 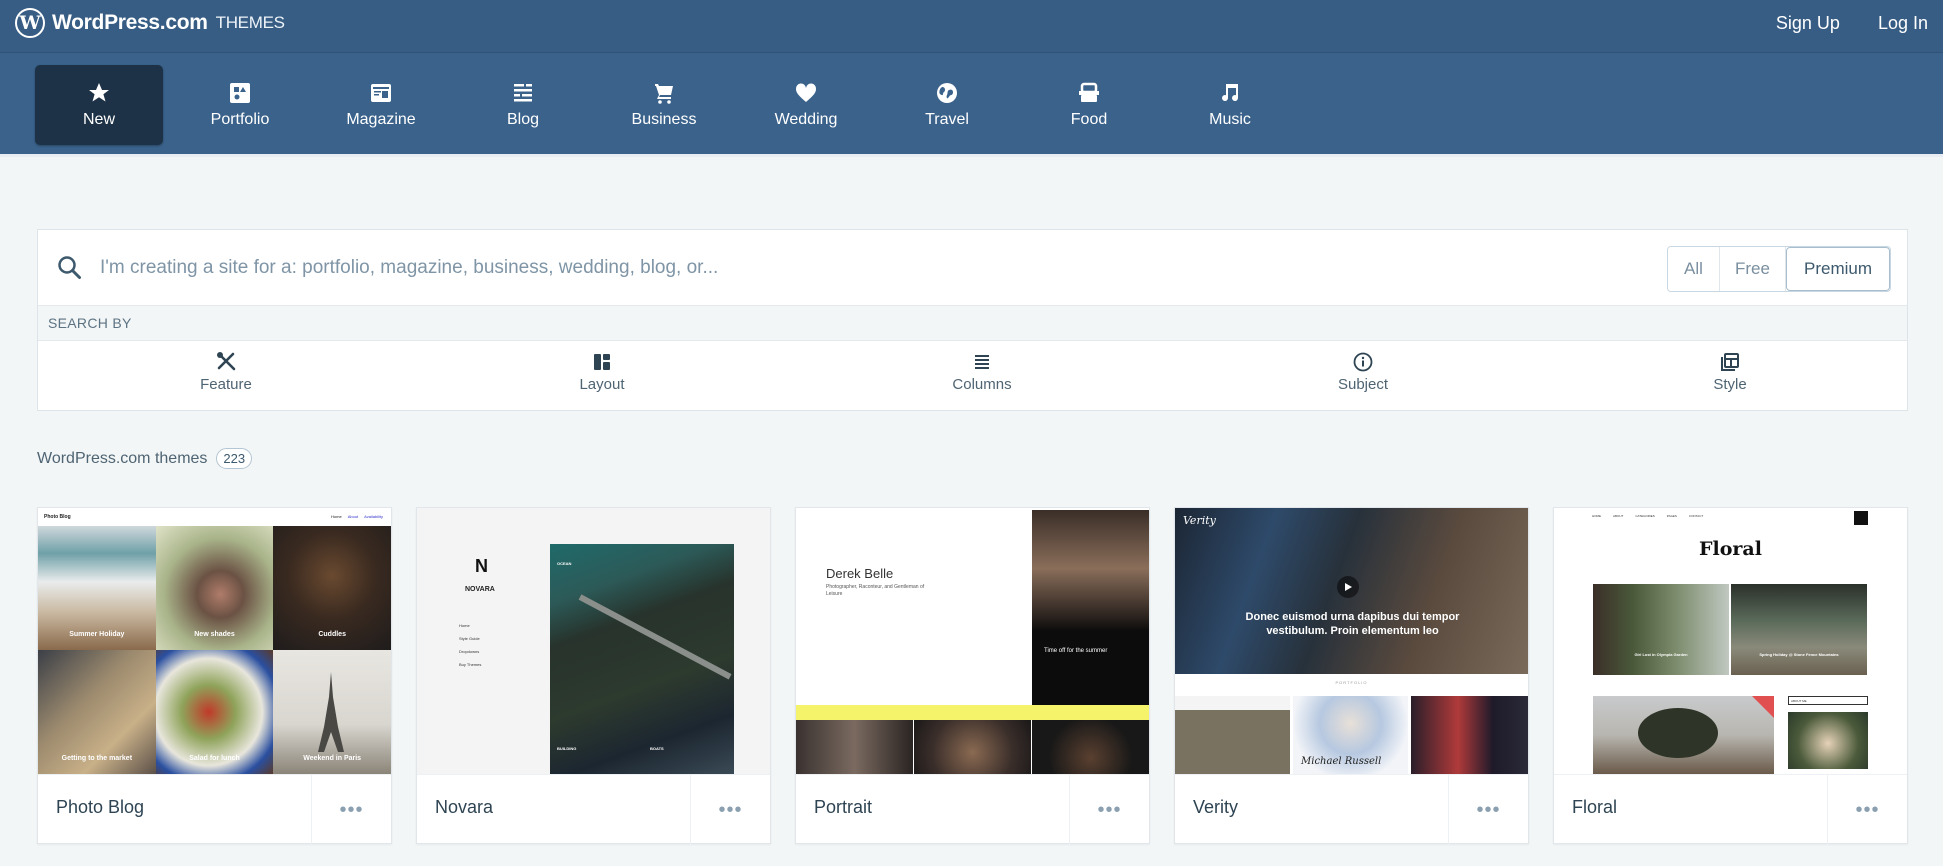 I want to click on preview-search-icon, so click(x=1861, y=518).